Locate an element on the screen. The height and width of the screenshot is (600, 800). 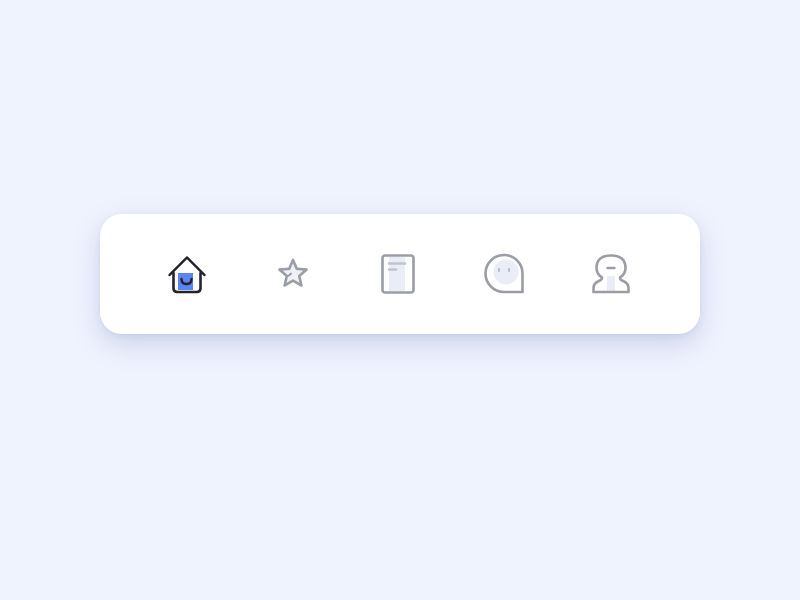
star-icon is located at coordinates (293, 272).